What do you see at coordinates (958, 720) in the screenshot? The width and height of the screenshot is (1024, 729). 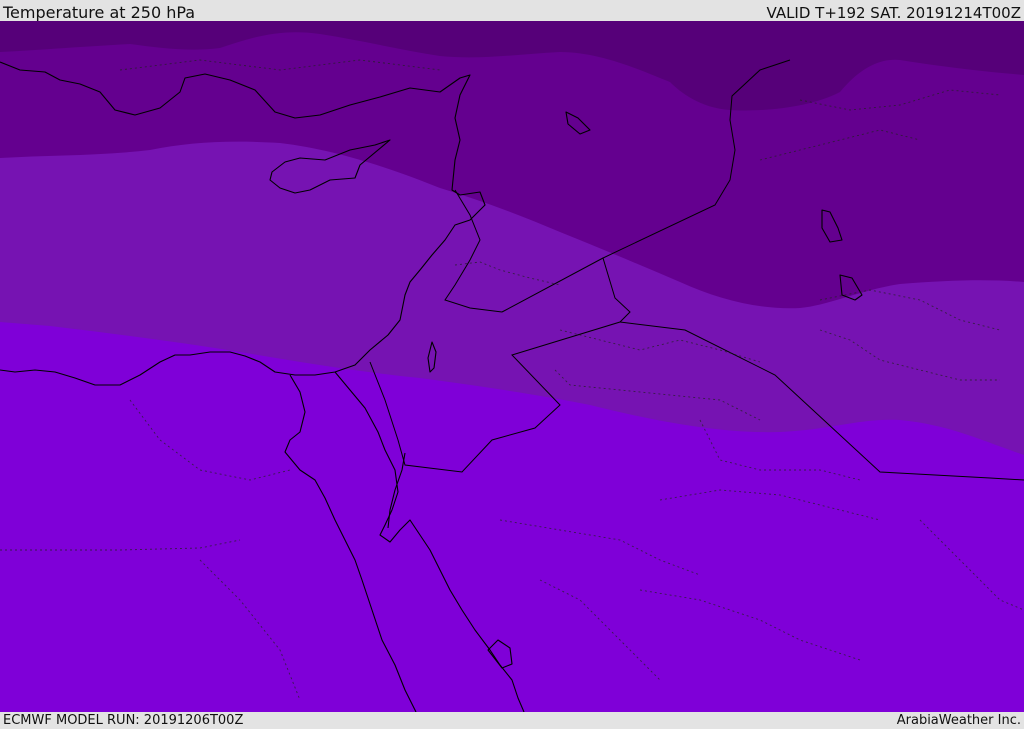 I see `credit: ArabiaWeather Inc.` at bounding box center [958, 720].